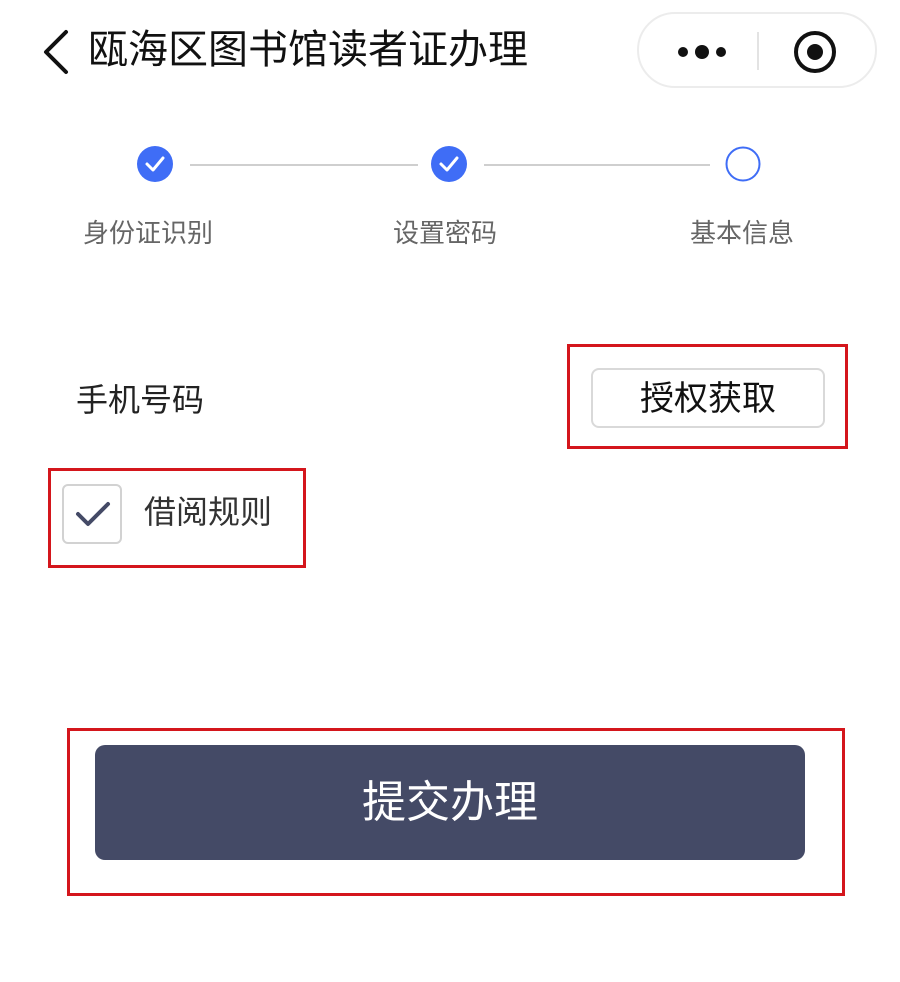 The width and height of the screenshot is (900, 982). I want to click on checkmark-icon, so click(93, 514).